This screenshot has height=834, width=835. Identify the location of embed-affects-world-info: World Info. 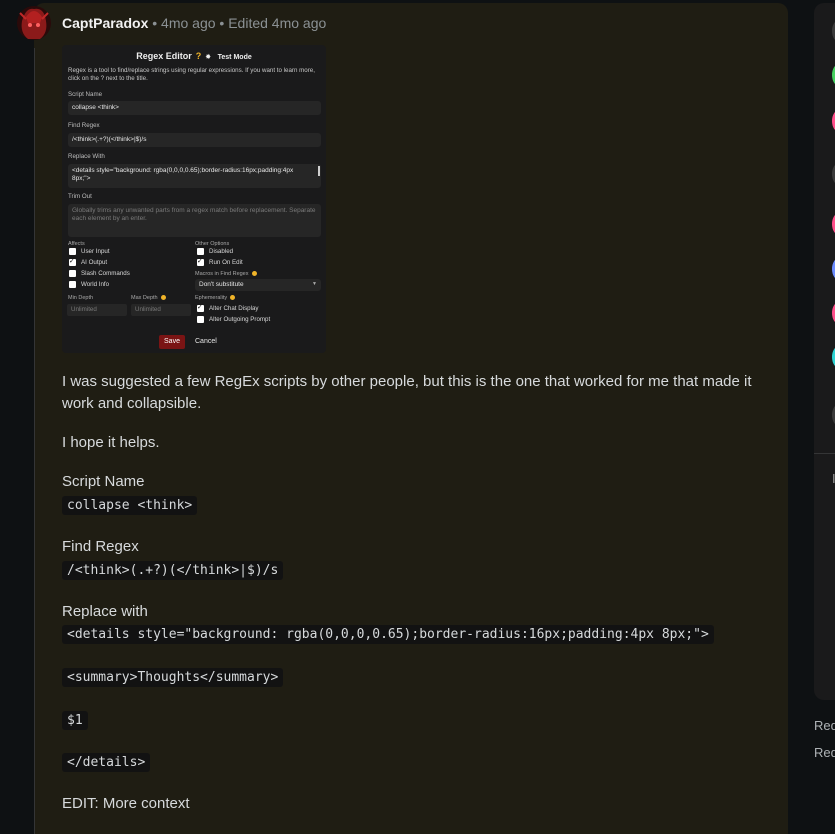
(89, 284).